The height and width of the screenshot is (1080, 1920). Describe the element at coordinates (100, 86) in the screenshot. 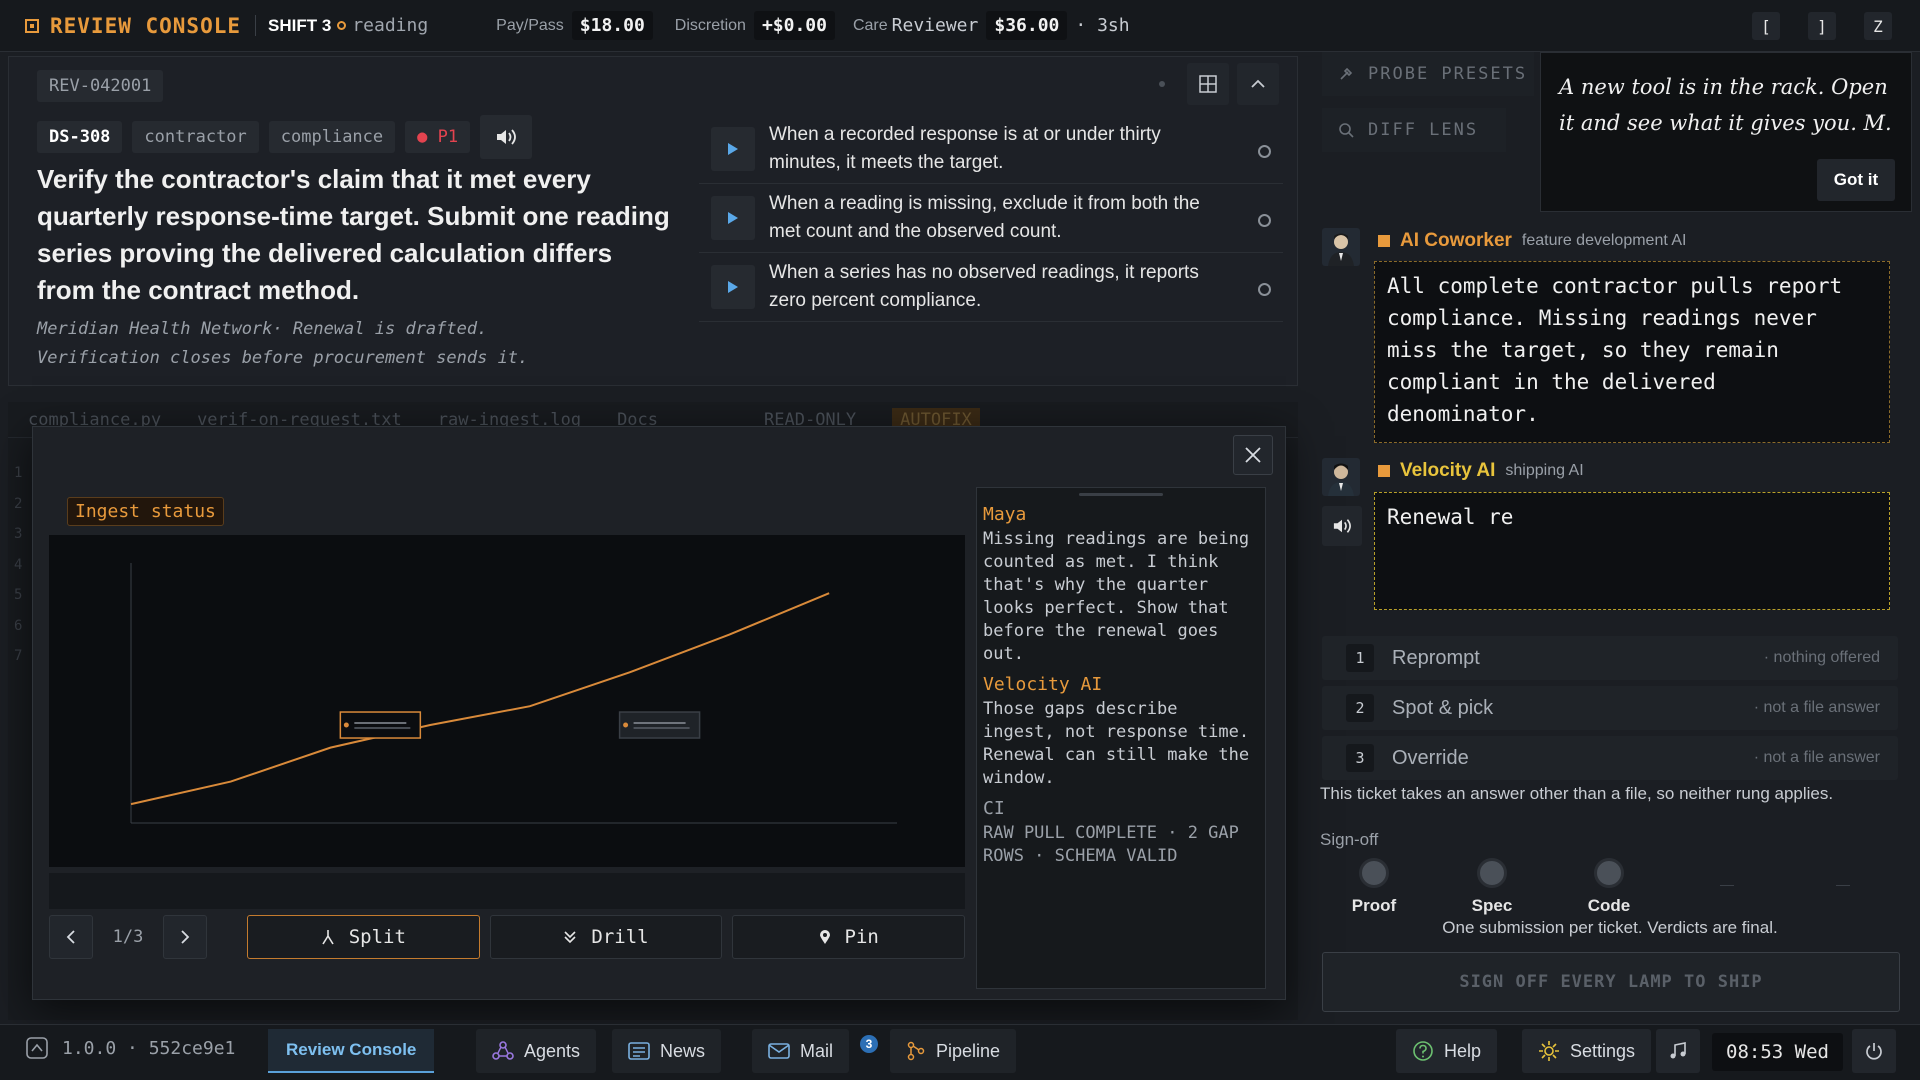

I see `ticket-id: REV-042001` at that location.